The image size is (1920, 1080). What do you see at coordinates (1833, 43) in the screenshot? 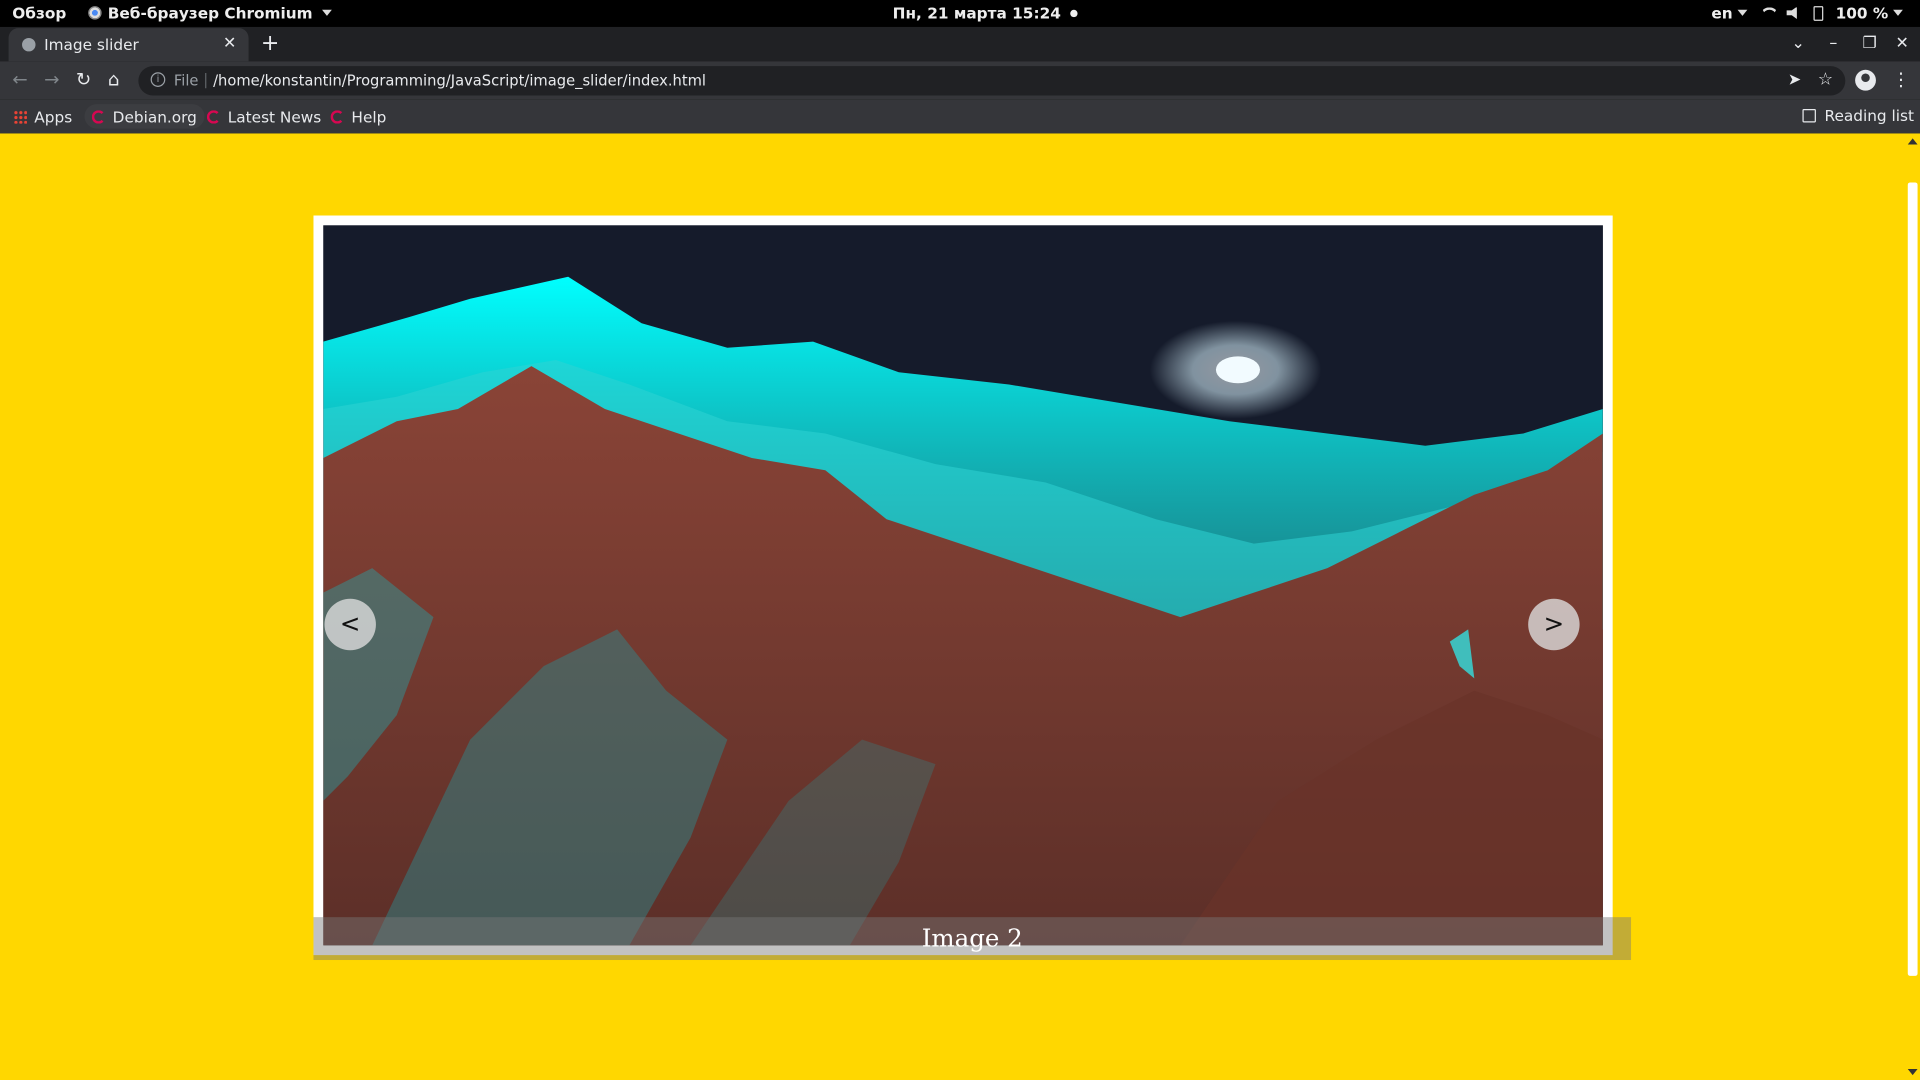
I see `minimize-icon: –` at bounding box center [1833, 43].